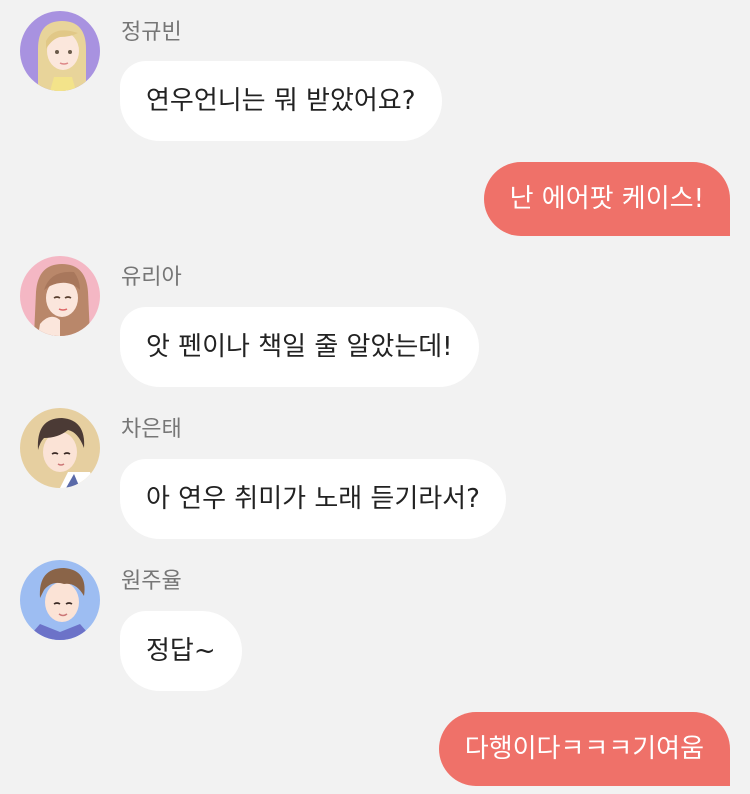 This screenshot has width=750, height=794. What do you see at coordinates (151, 277) in the screenshot?
I see `sender-name: 유리아` at bounding box center [151, 277].